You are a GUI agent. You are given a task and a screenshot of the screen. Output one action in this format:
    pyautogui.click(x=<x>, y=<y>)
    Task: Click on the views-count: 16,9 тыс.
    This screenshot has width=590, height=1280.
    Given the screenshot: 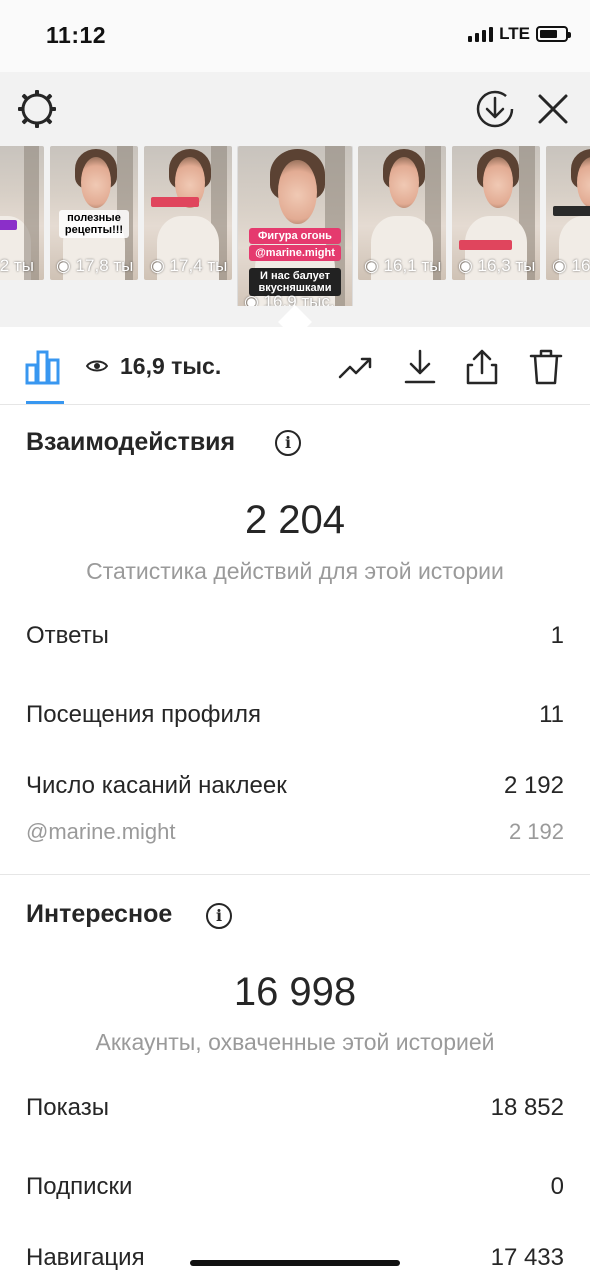 What is the action you would take?
    pyautogui.click(x=171, y=366)
    